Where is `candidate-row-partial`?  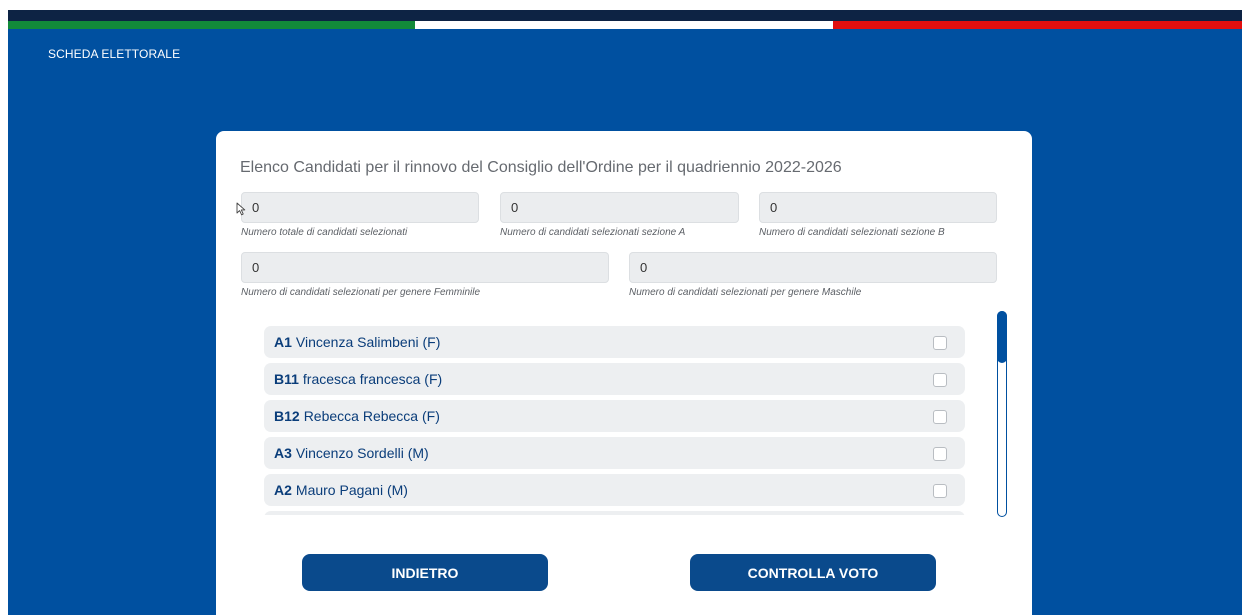
candidate-row-partial is located at coordinates (614, 513).